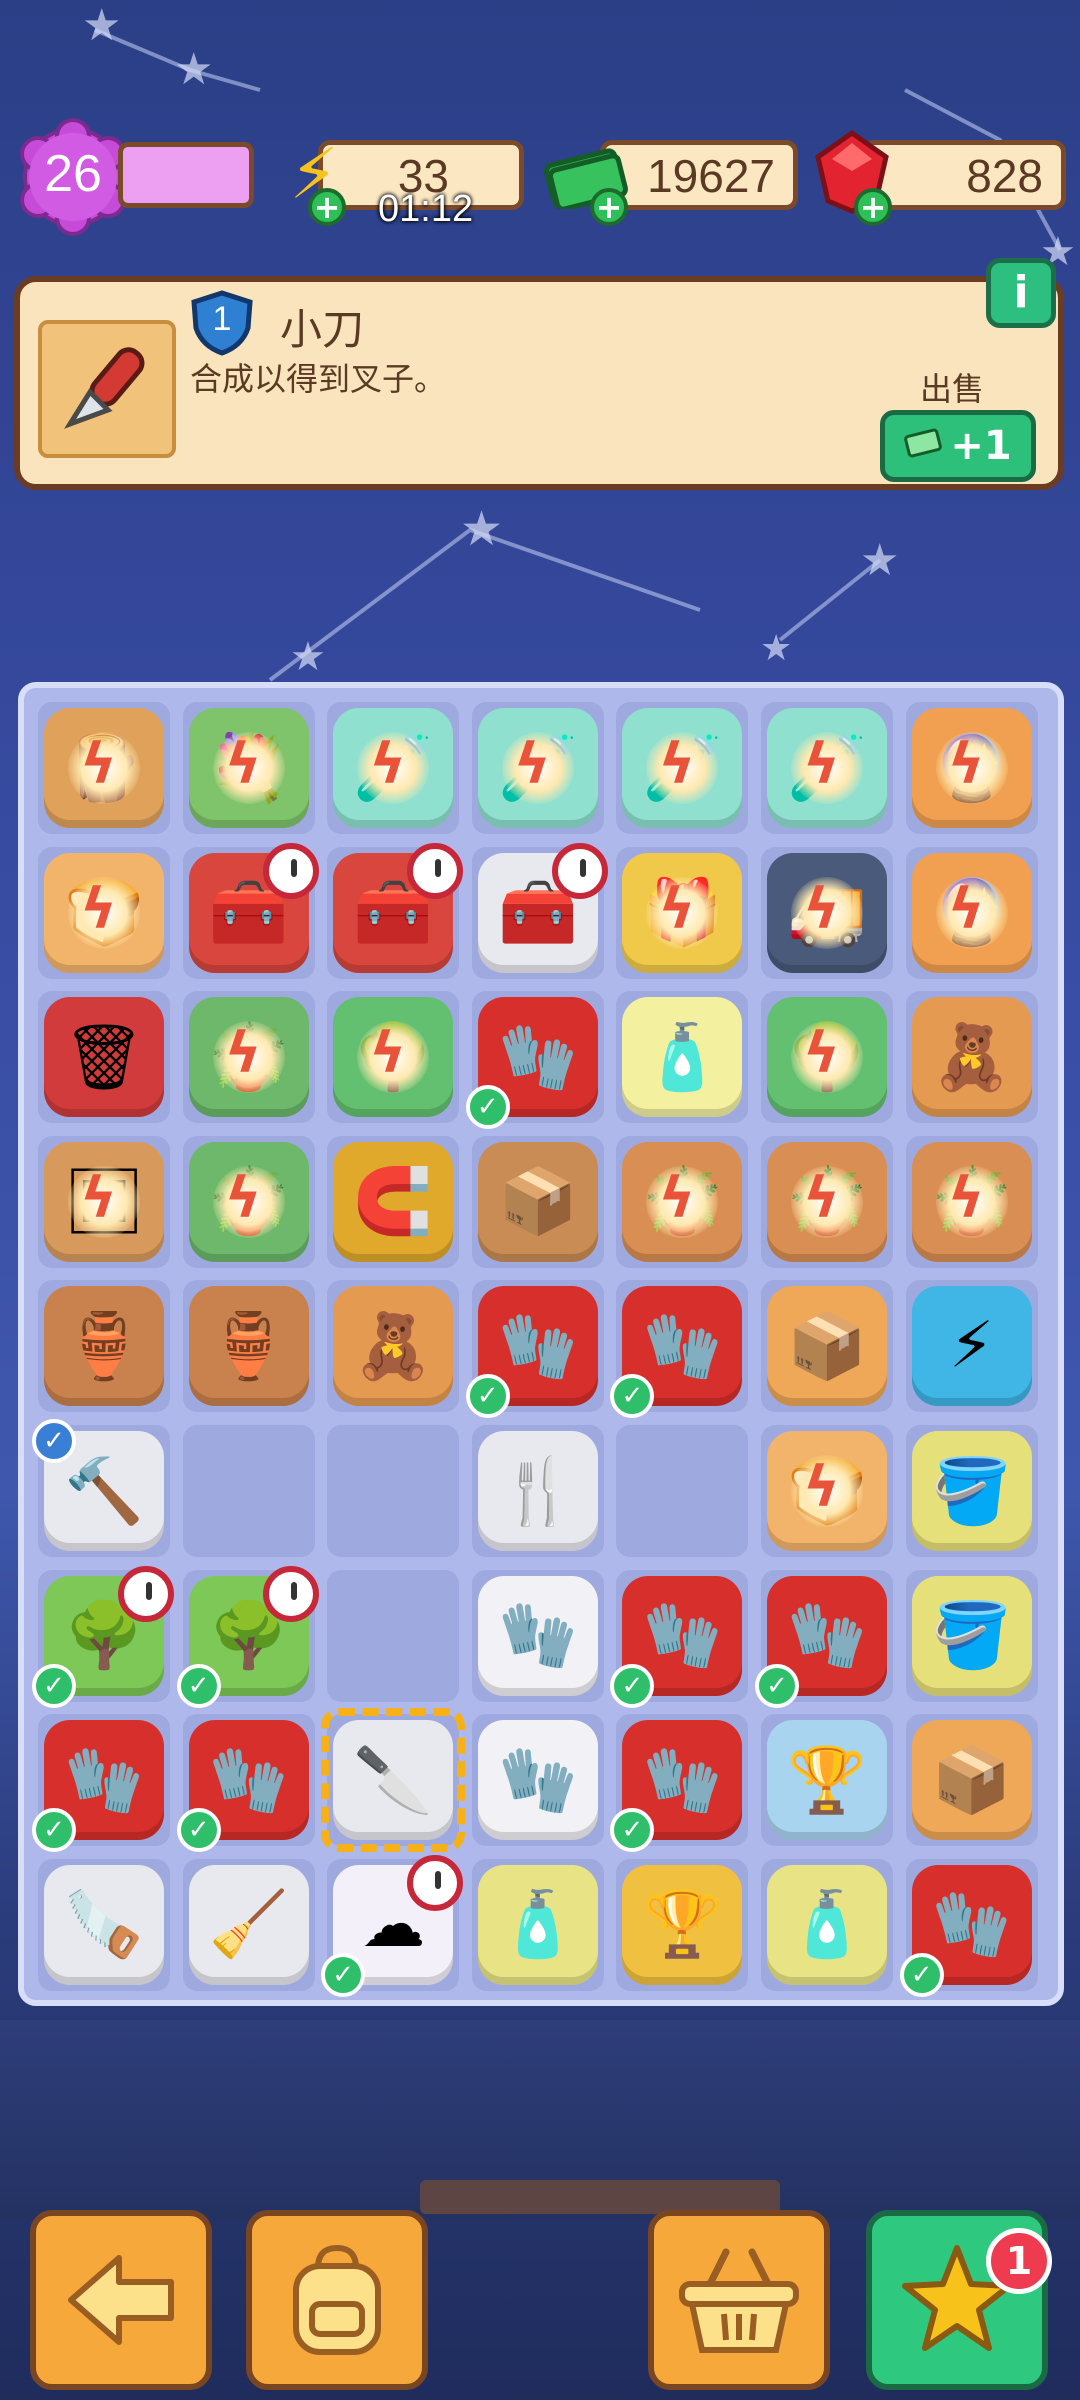 The width and height of the screenshot is (1080, 2400). Describe the element at coordinates (318, 379) in the screenshot. I see `item-description: 合成以得到叉子。` at that location.